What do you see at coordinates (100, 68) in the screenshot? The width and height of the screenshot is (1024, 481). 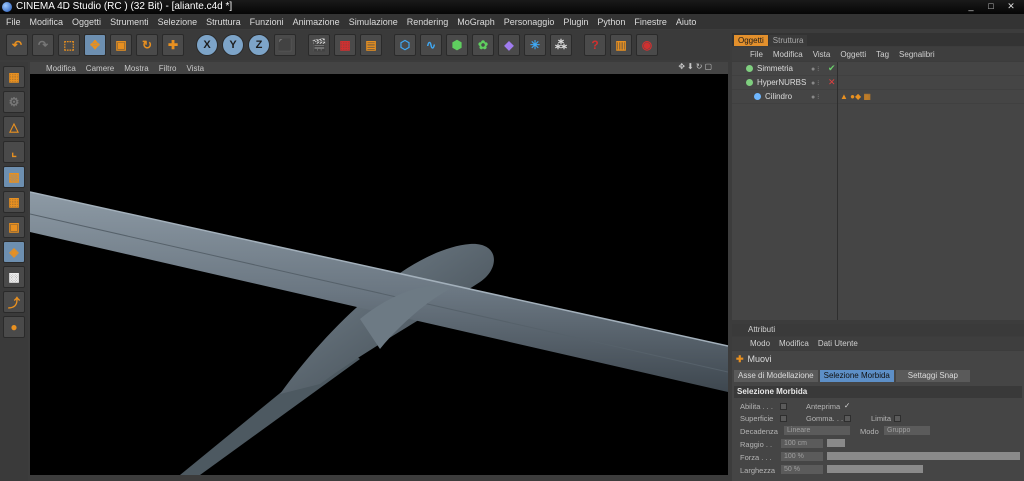 I see `viewport-menu-camere: Camere` at bounding box center [100, 68].